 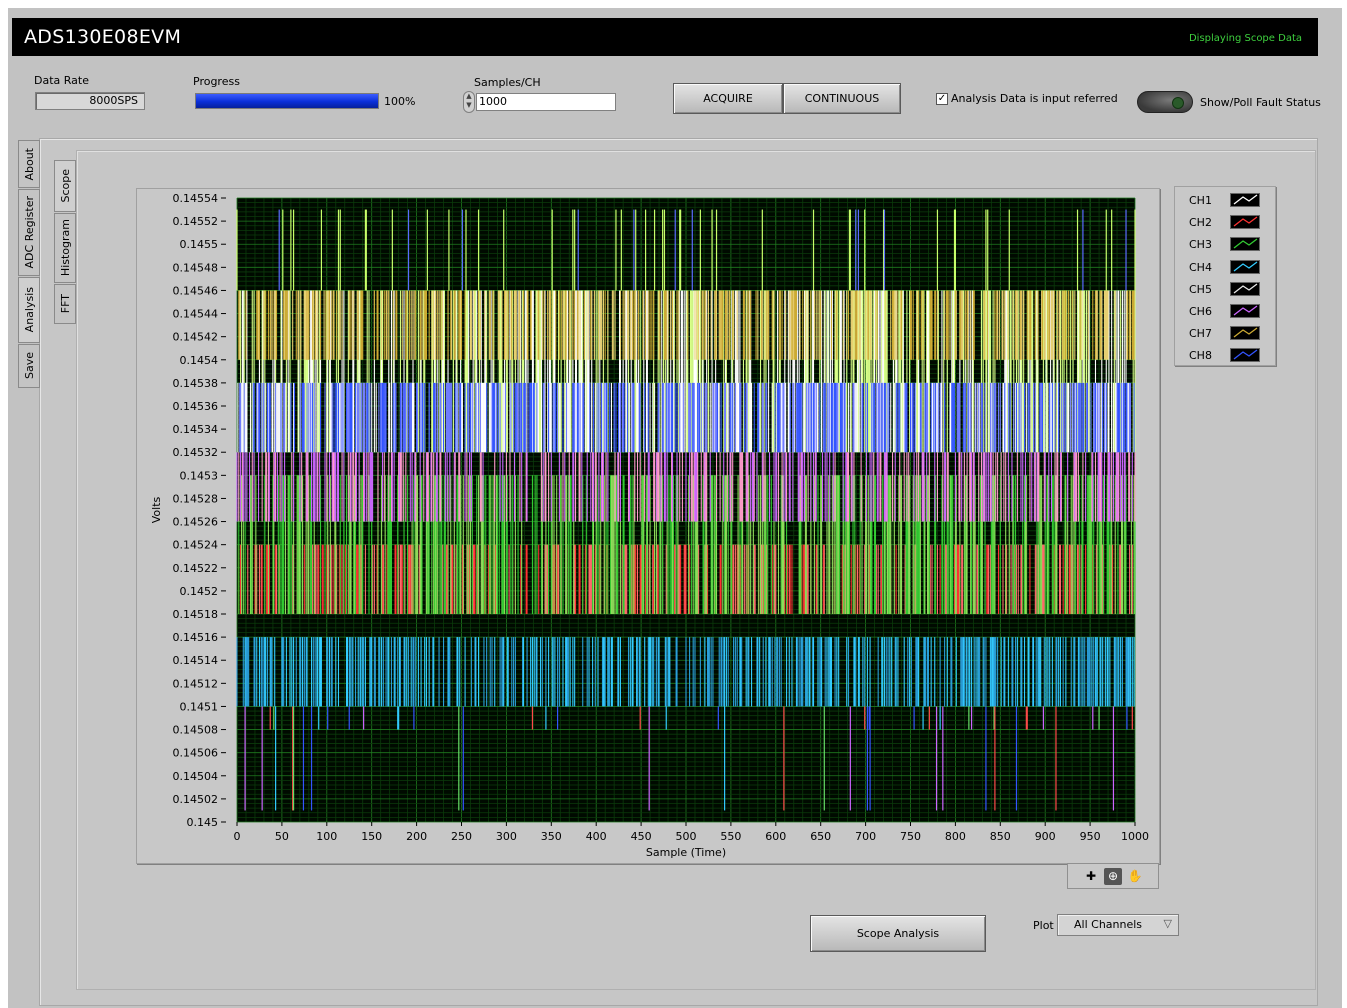 I want to click on progress-text: 100%, so click(x=400, y=101).